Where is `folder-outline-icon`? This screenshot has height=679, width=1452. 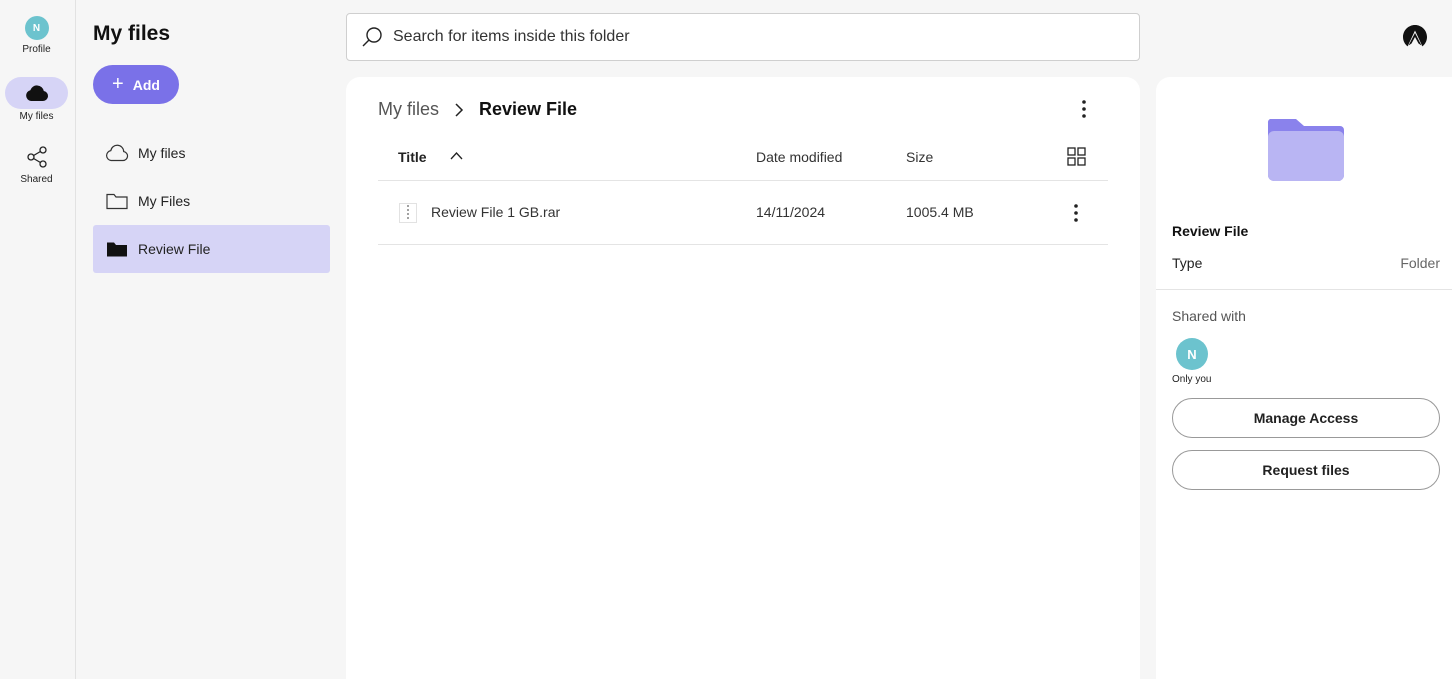 folder-outline-icon is located at coordinates (117, 201).